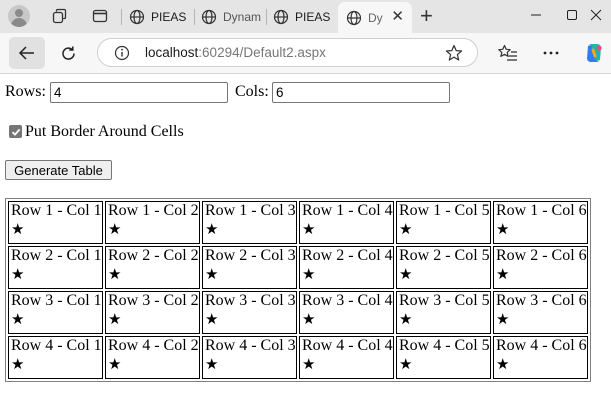  Describe the element at coordinates (443, 267) in the screenshot. I see `table-cell: Row 2 - Col 5 ★` at that location.